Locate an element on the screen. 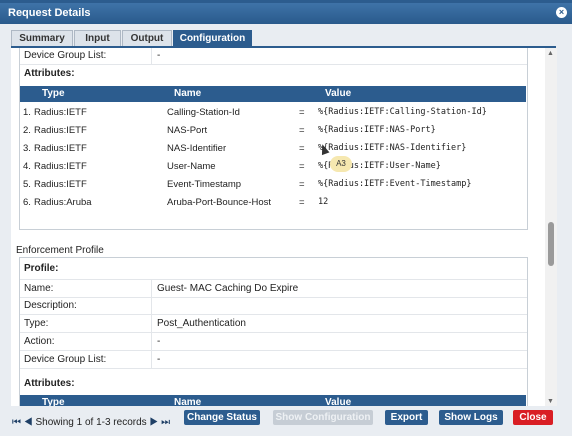 This screenshot has width=572, height=436. close-icon: × is located at coordinates (561, 12).